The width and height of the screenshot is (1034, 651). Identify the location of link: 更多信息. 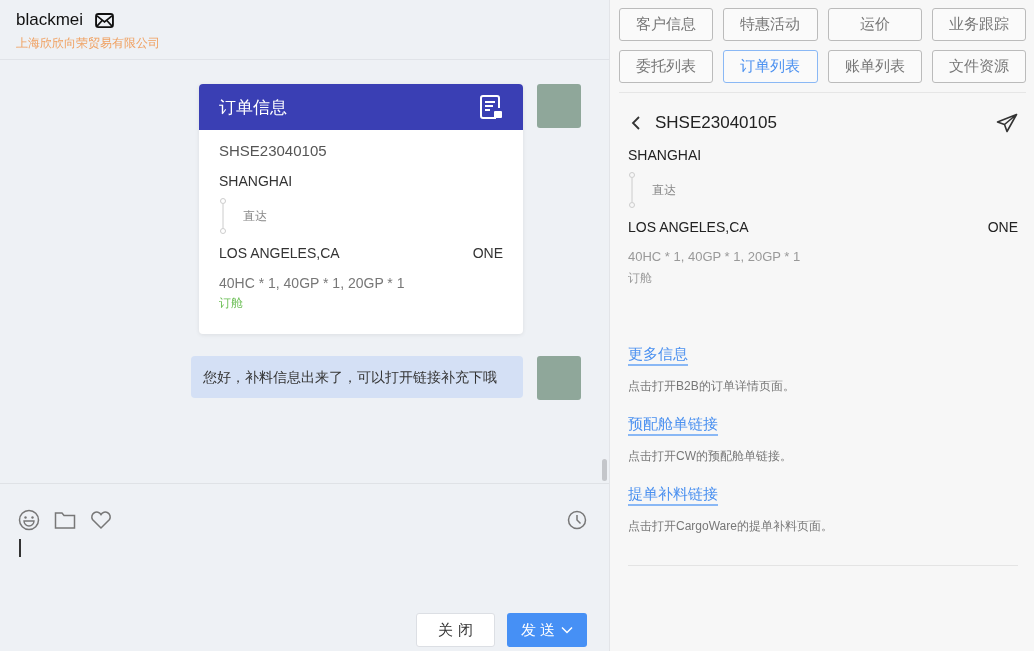
(658, 355).